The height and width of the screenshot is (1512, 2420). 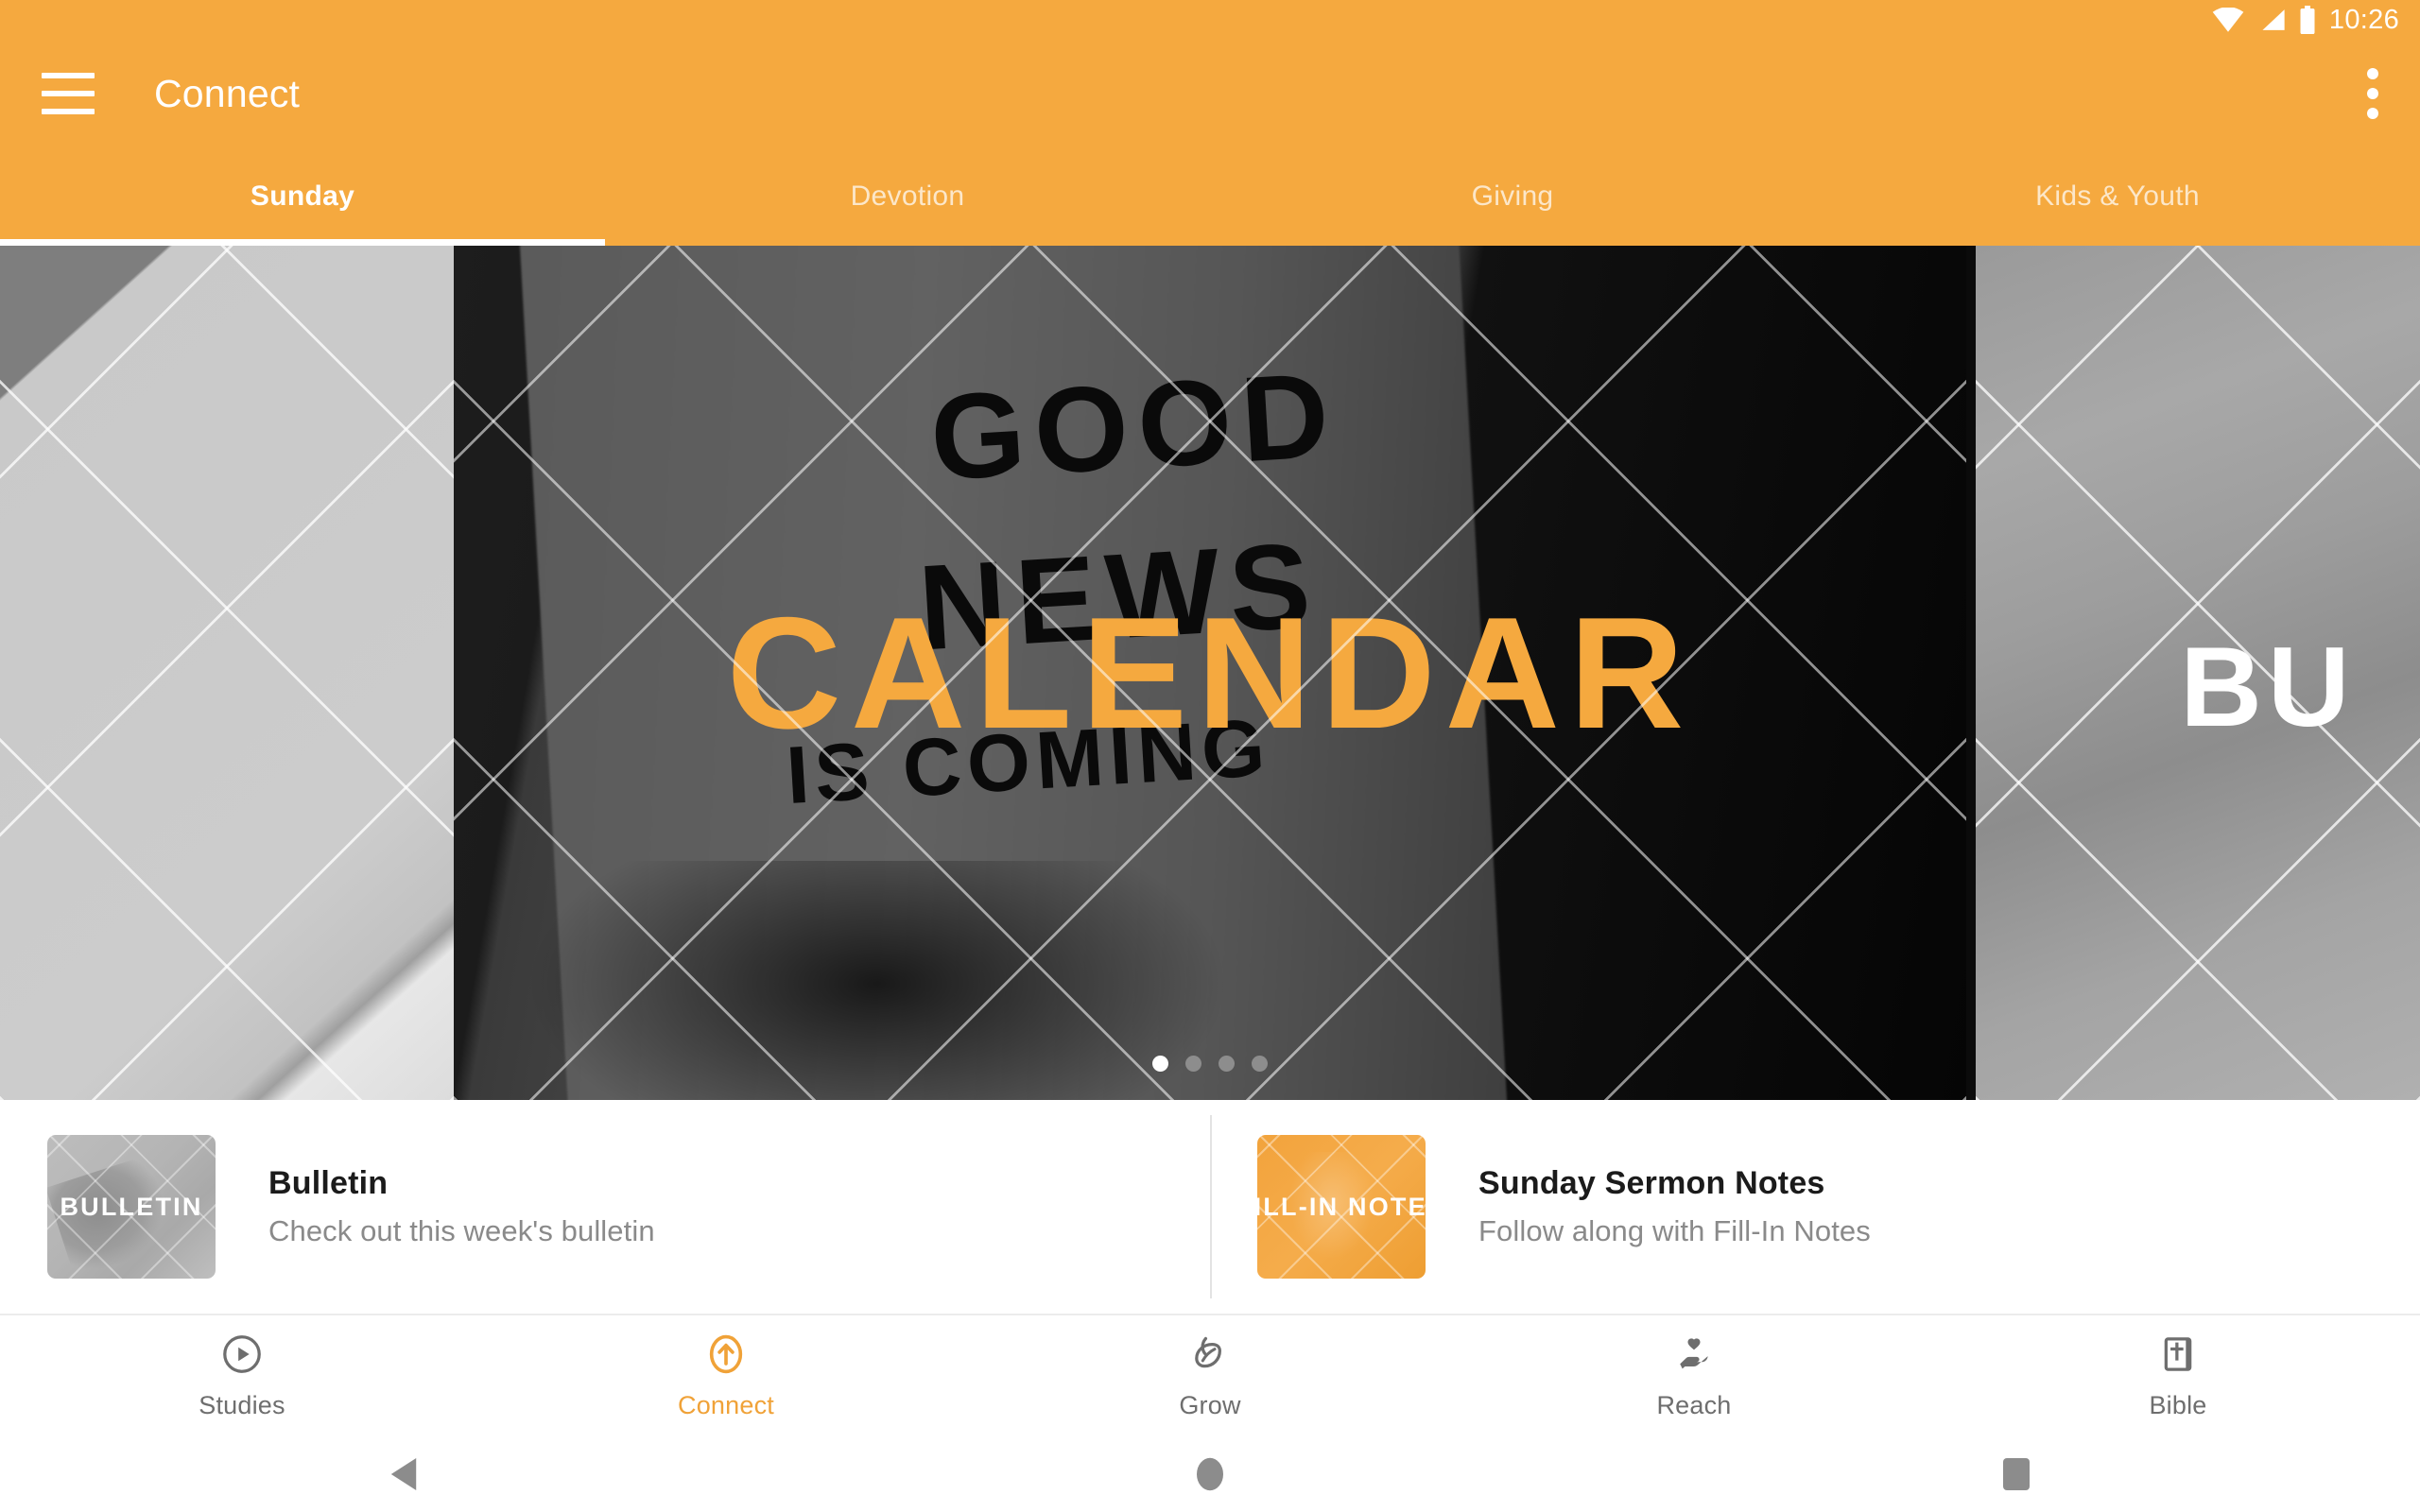 I want to click on card-thumbnail: FILL-IN NOTES, so click(x=1341, y=1207).